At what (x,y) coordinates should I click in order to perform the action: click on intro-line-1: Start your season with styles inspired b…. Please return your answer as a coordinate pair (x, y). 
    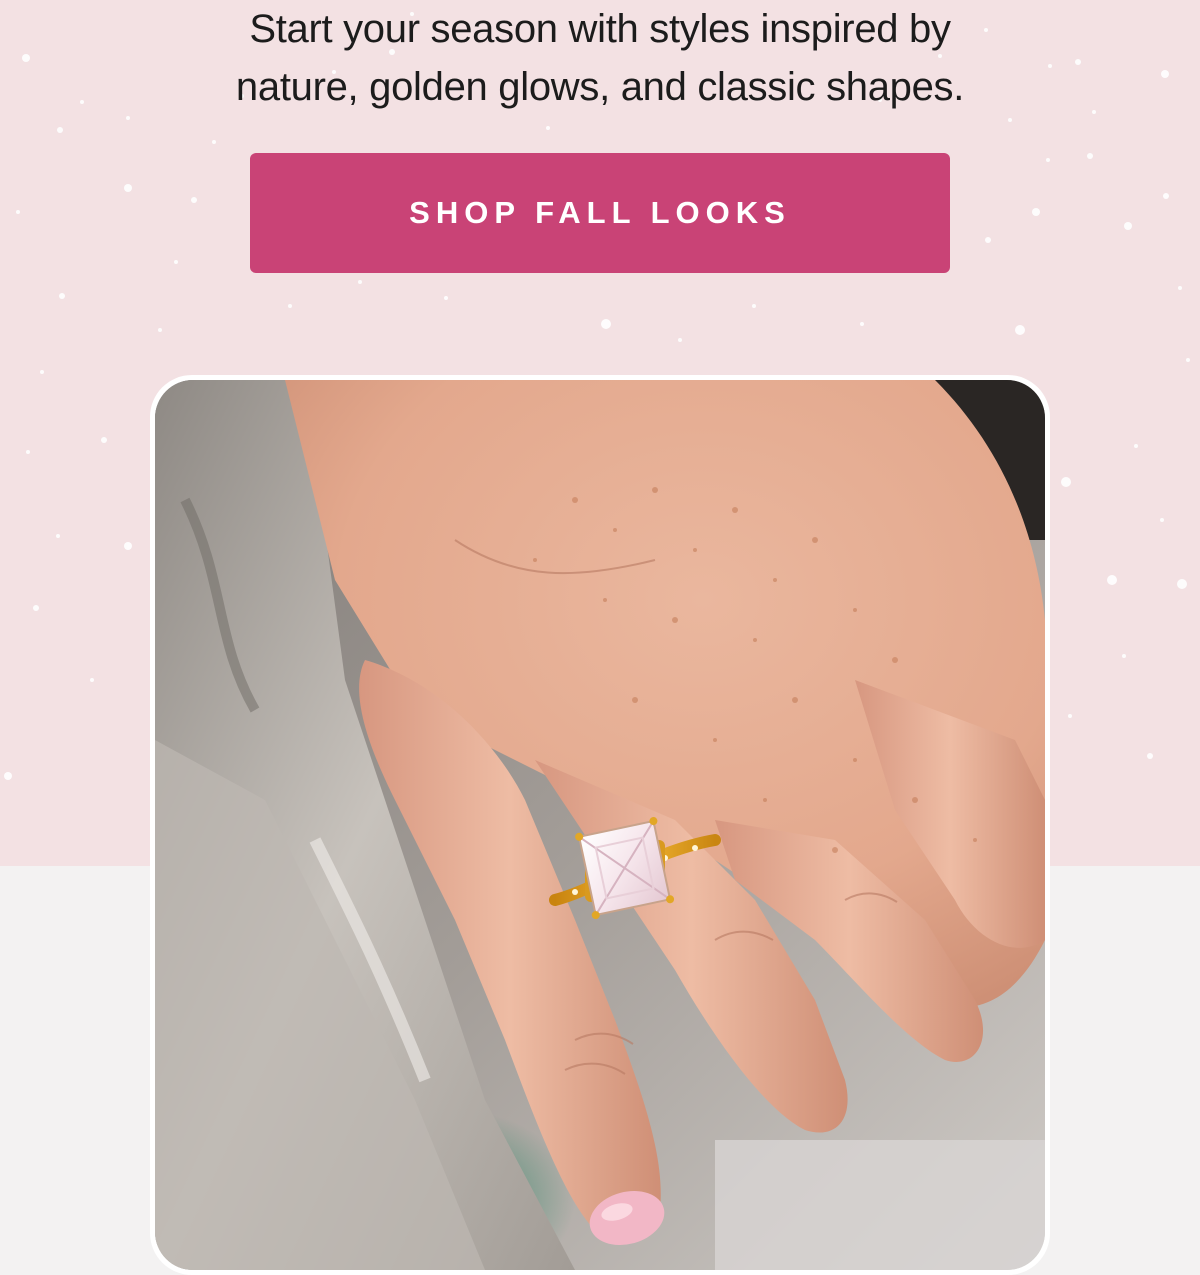
    Looking at the image, I should click on (600, 29).